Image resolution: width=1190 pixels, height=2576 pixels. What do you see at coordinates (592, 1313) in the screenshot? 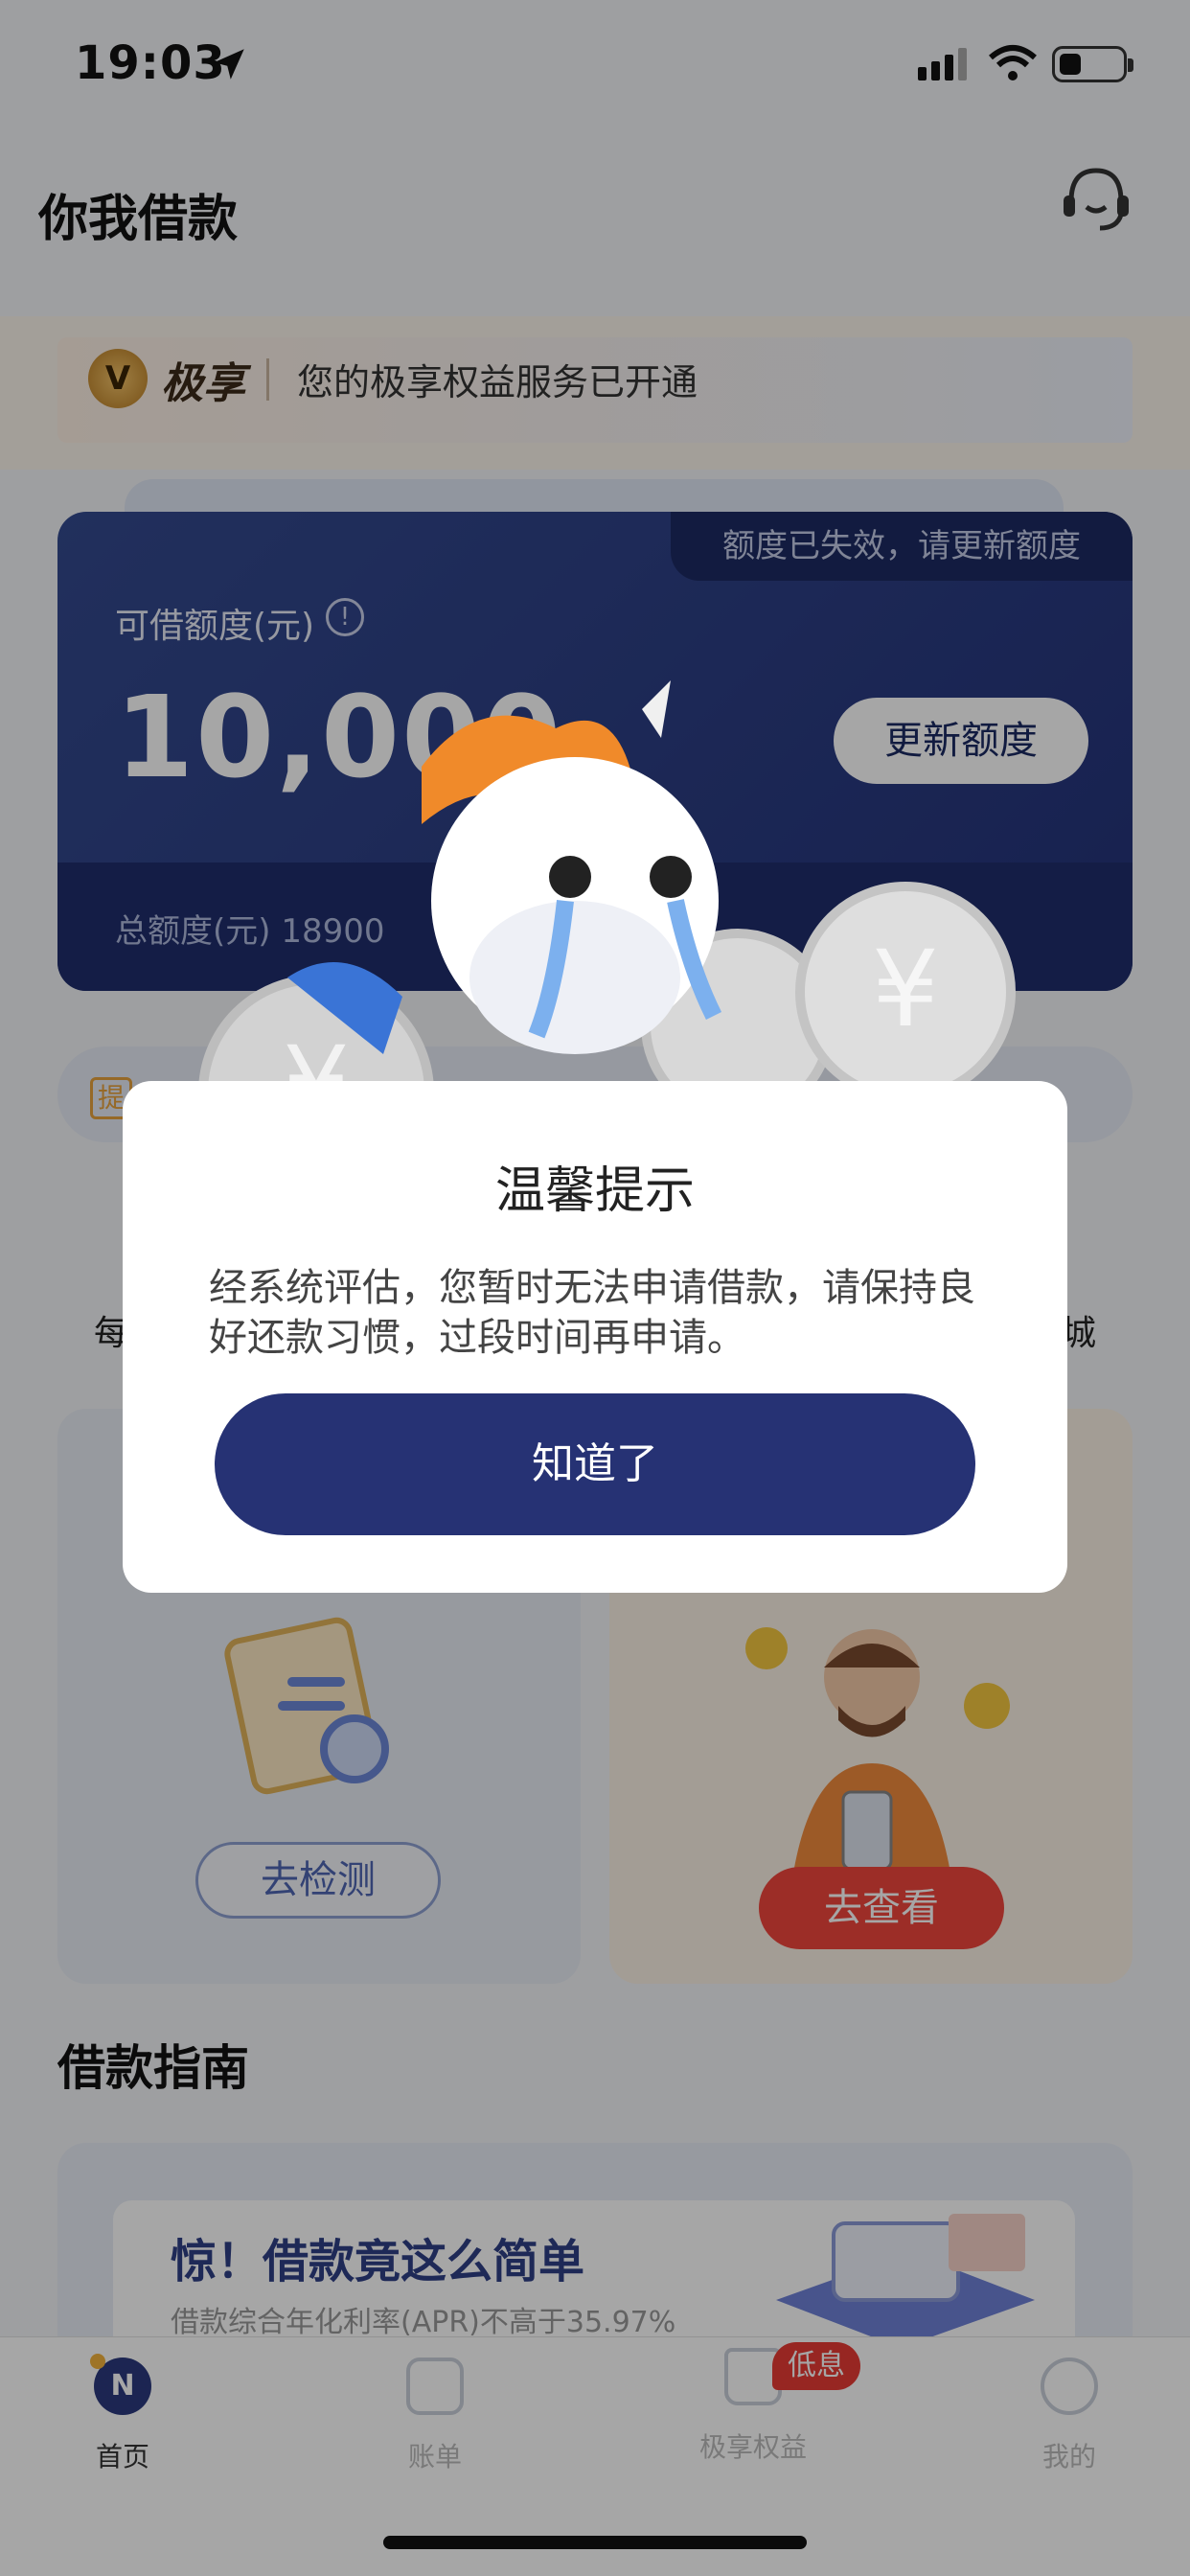
I see `dialog-message: 经系统评估，您暂时无法申请借款，请保持良好还款习惯，过段时间再申请。` at bounding box center [592, 1313].